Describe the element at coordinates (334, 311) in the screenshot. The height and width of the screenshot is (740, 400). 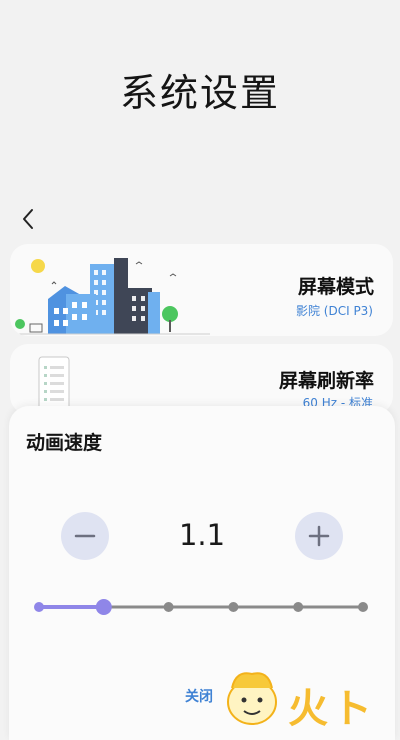
I see `screen-mode-value: 影院 (DCI P3)` at that location.